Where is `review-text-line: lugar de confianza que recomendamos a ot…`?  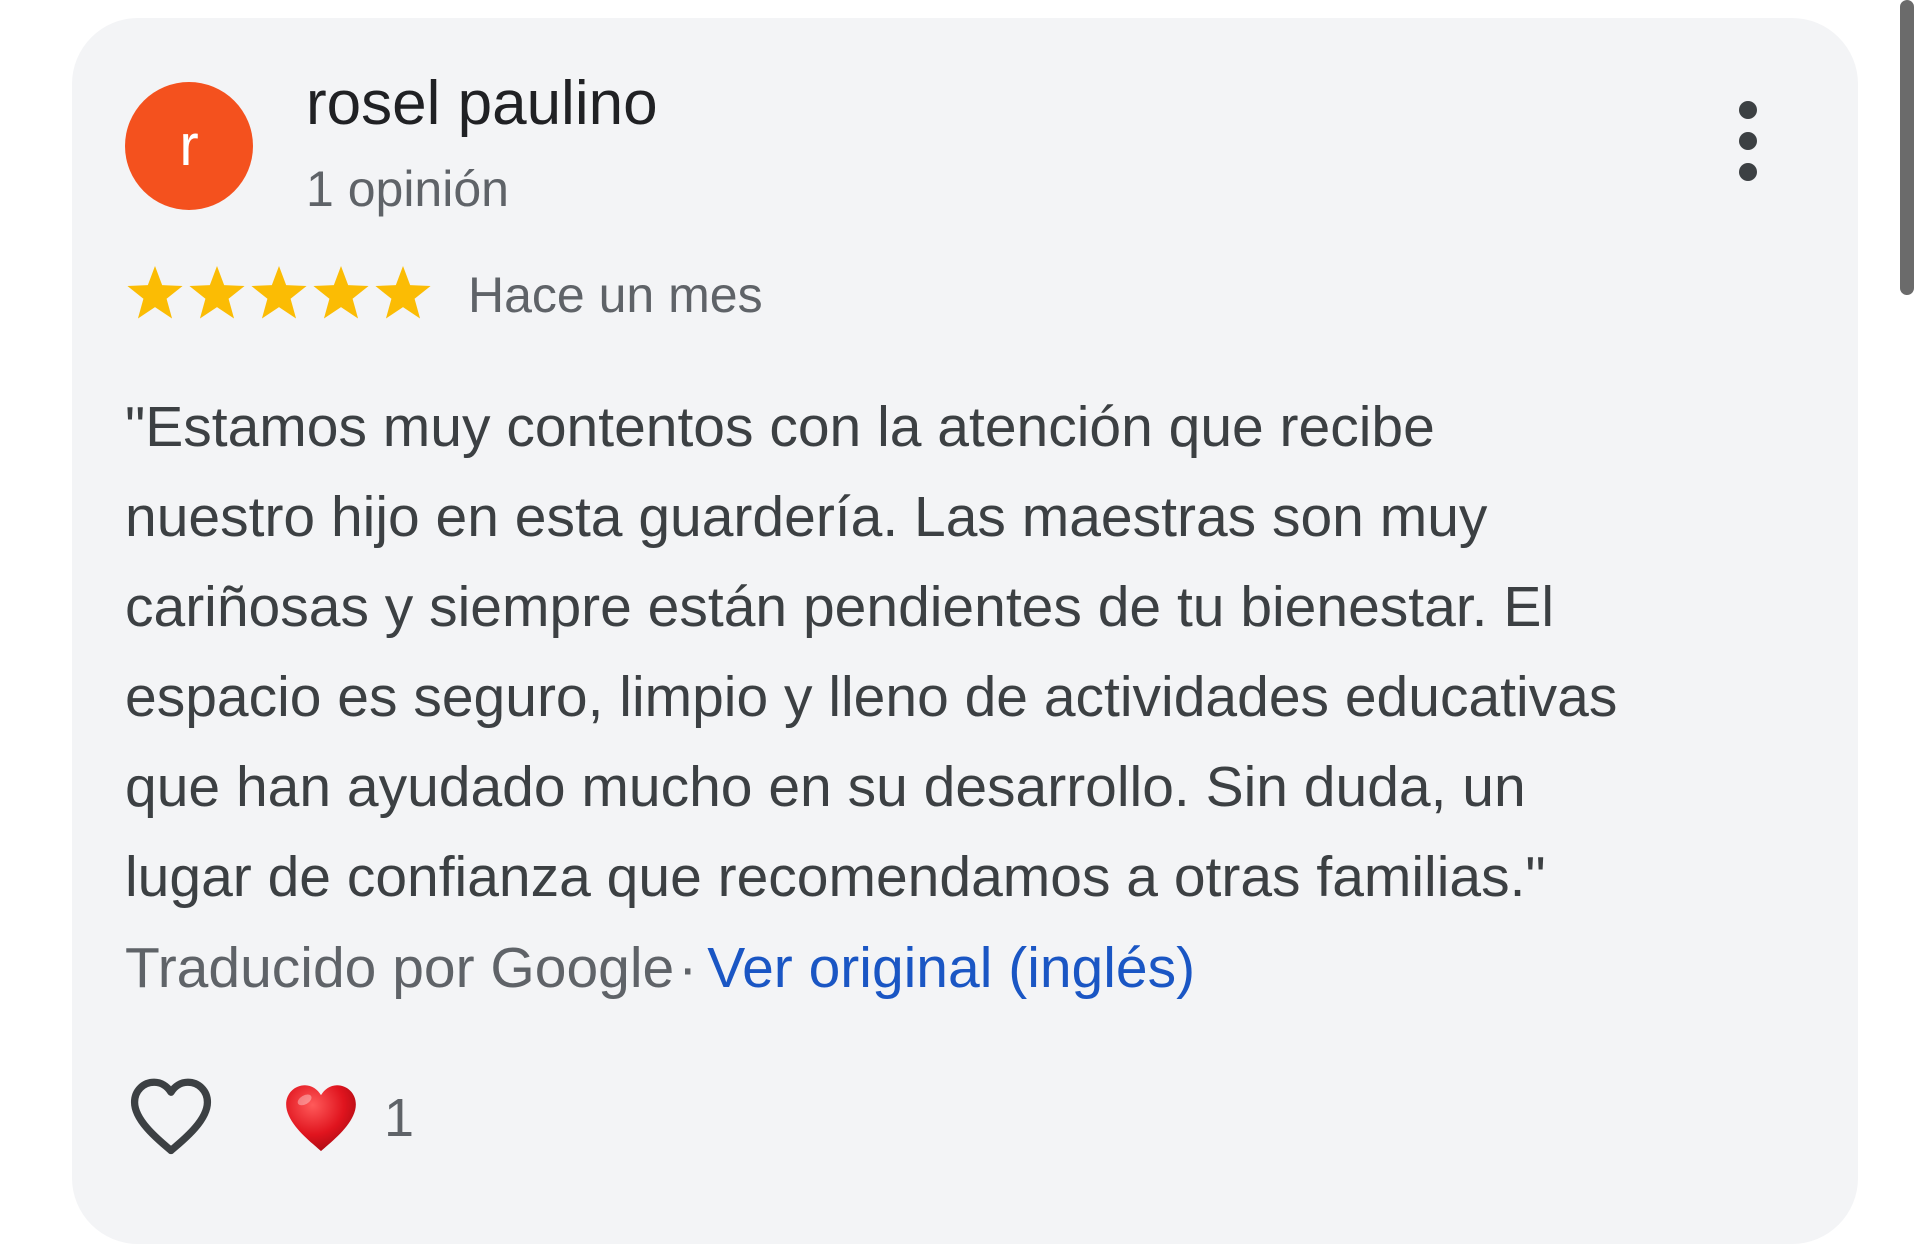
review-text-line: lugar de confianza que recomendamos a ot… is located at coordinates (835, 877).